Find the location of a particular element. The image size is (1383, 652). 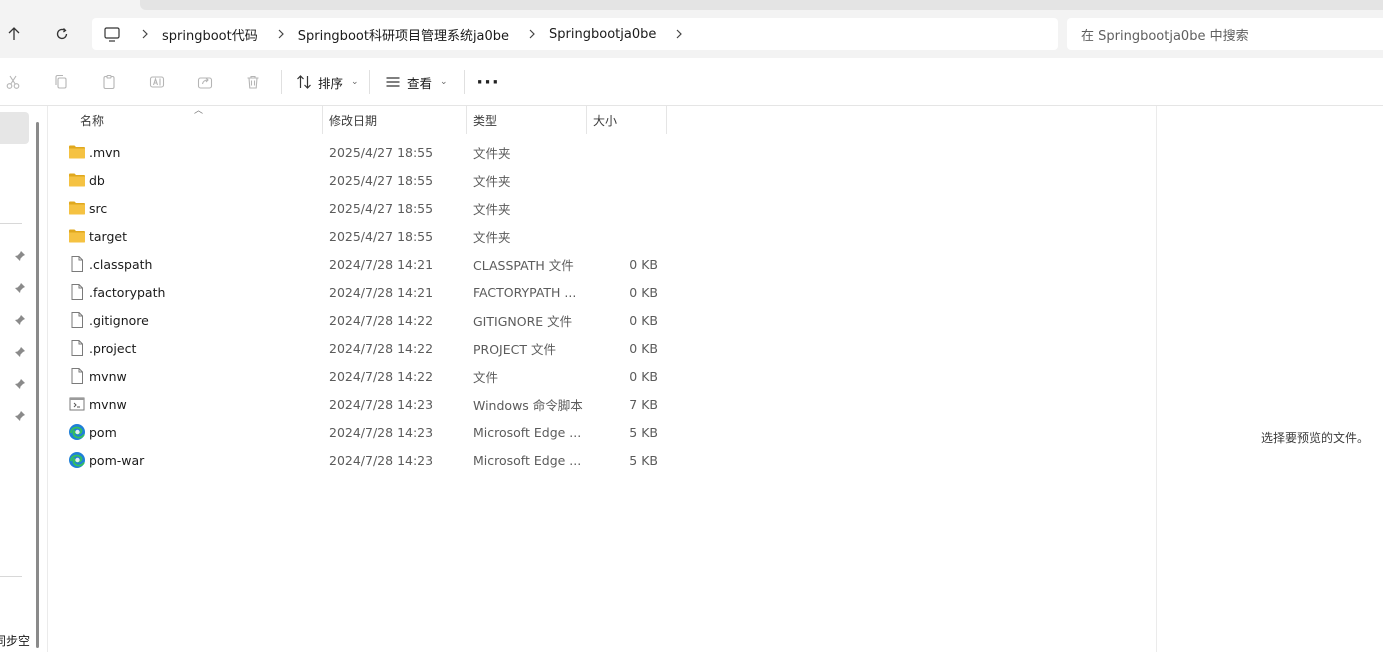

sort-ascending-icon: ︿ is located at coordinates (199, 111).